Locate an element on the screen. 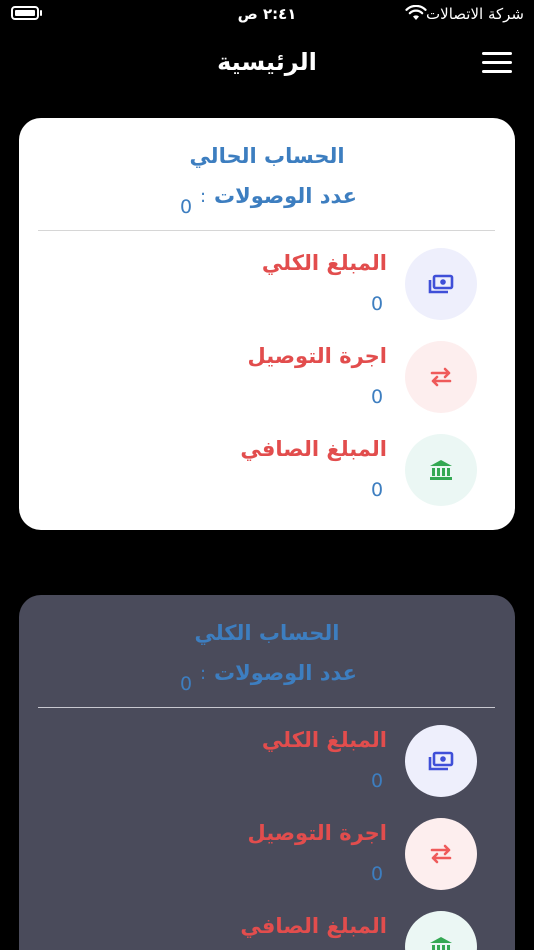 This screenshot has height=950, width=534. header: الرئيسية is located at coordinates (267, 62).